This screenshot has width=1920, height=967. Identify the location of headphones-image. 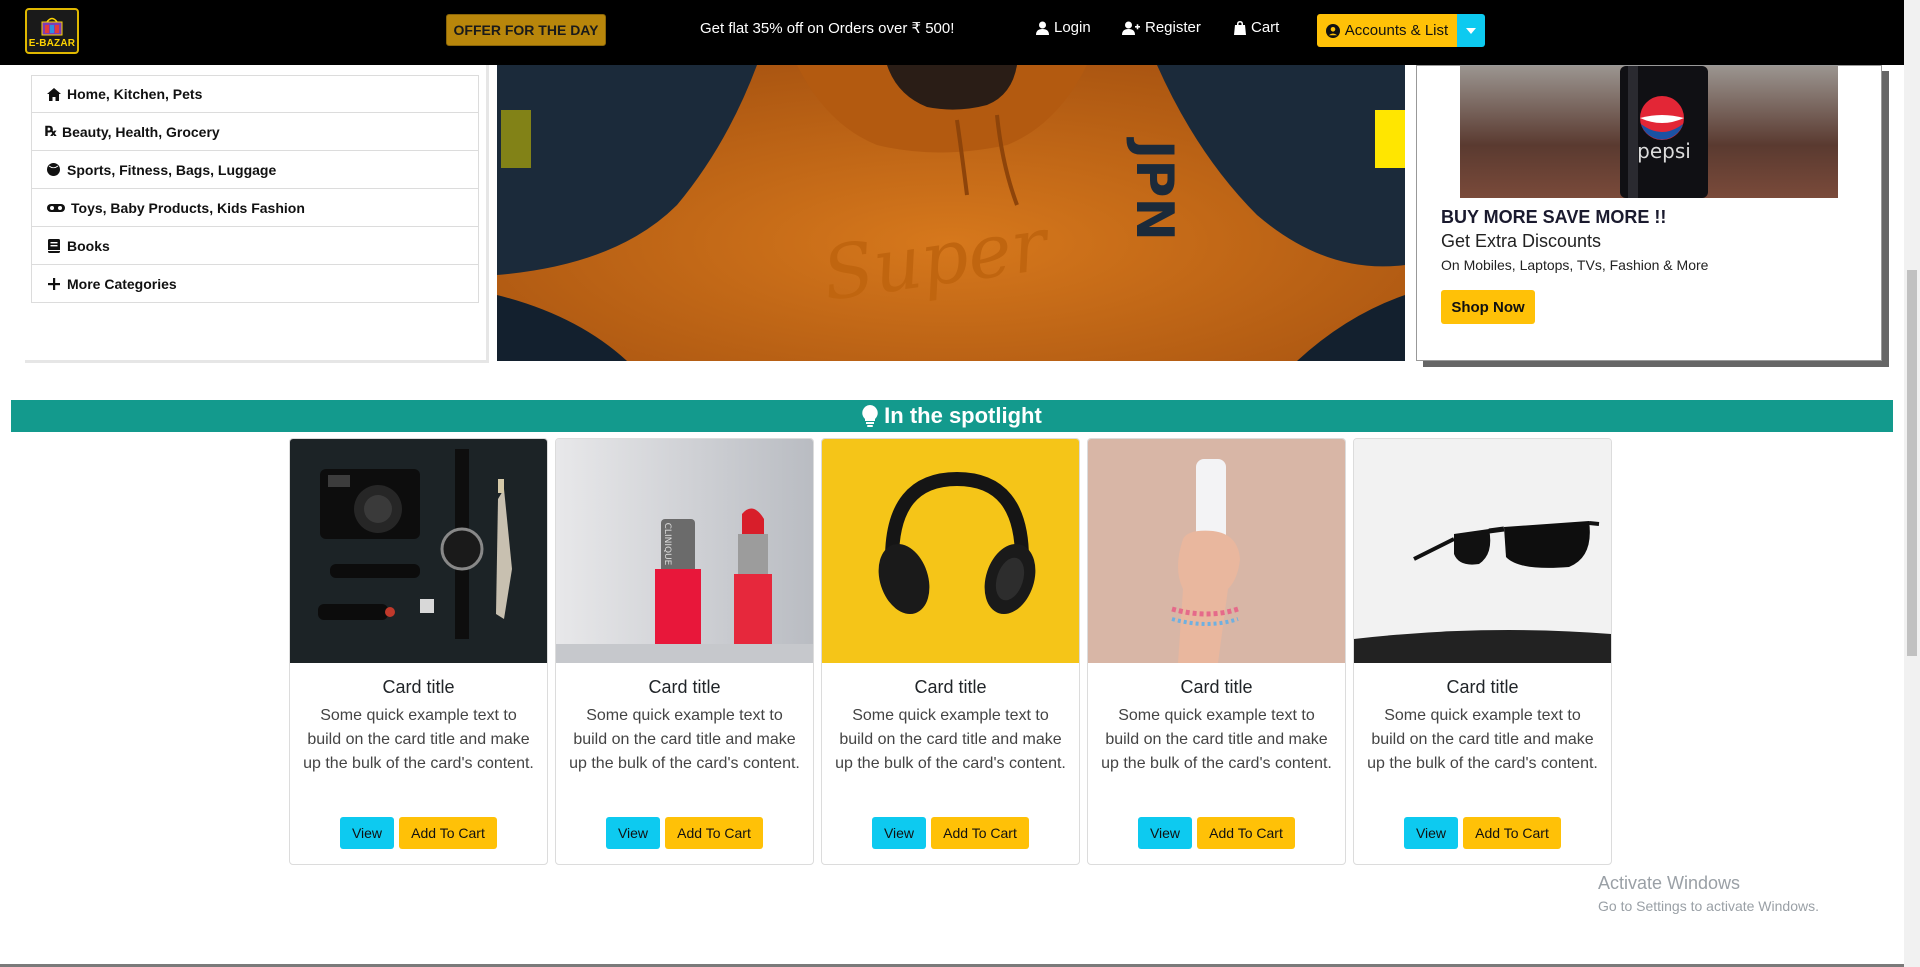
(950, 551).